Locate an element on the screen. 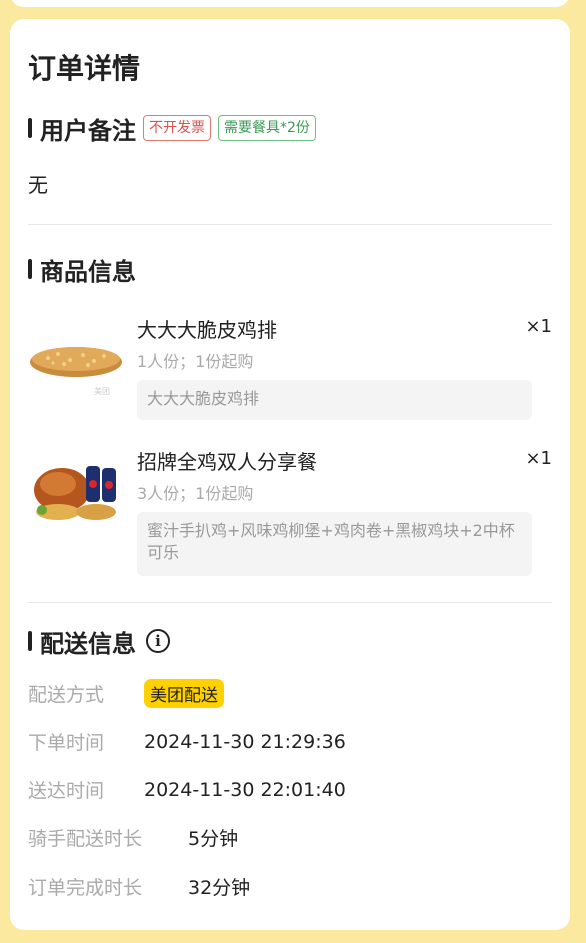 This screenshot has width=586, height=943. product-description: 大大大脆皮鸡排 is located at coordinates (334, 400).